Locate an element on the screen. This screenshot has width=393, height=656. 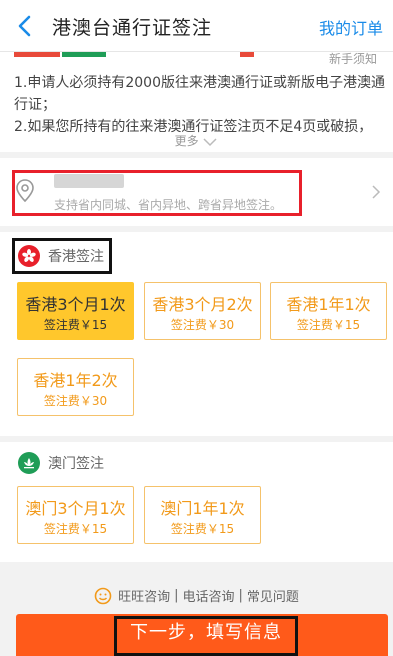
hongkong-section-title: 香港签注 is located at coordinates (61, 256).